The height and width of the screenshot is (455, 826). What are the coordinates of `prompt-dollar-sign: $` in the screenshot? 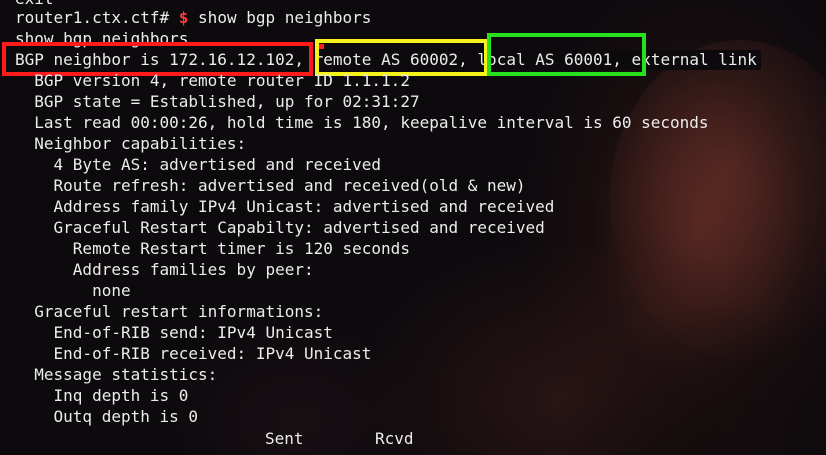 It's located at (183, 17).